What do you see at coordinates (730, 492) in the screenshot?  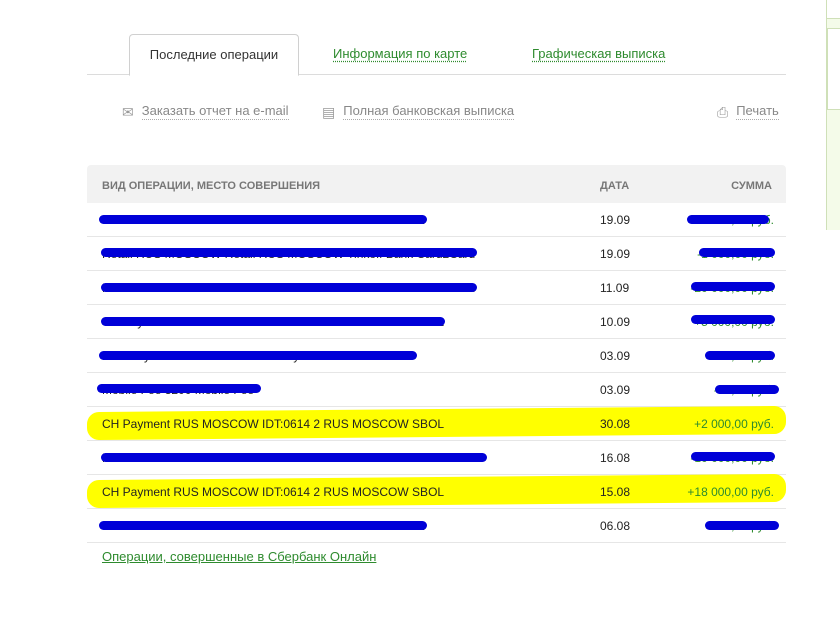 I see `row-amount: +18 000,00 руб.` at bounding box center [730, 492].